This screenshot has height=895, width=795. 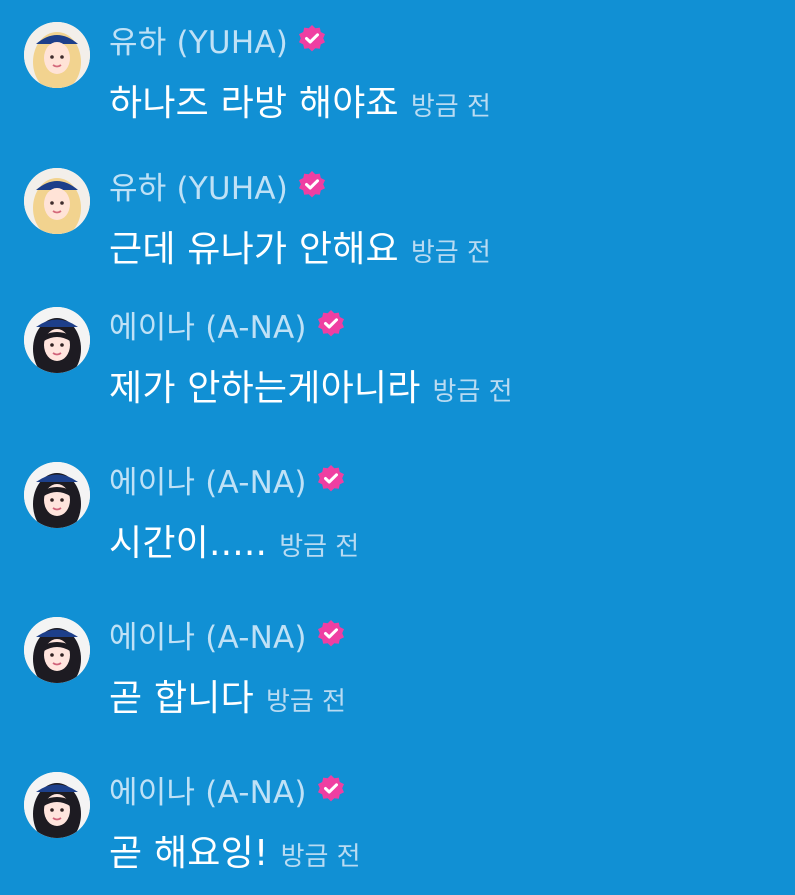 I want to click on message-row: 곧 해요잉! 방금 전, so click(x=235, y=849).